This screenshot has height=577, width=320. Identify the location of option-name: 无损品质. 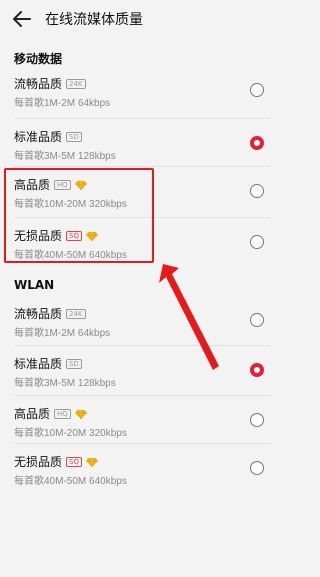
(38, 462).